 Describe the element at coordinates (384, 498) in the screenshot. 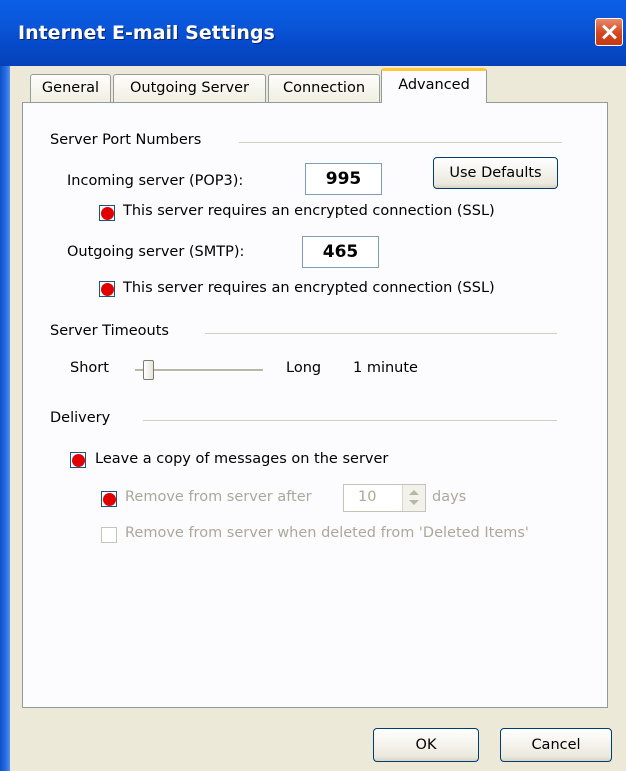

I see `remove-after-days-stepper: 10` at that location.